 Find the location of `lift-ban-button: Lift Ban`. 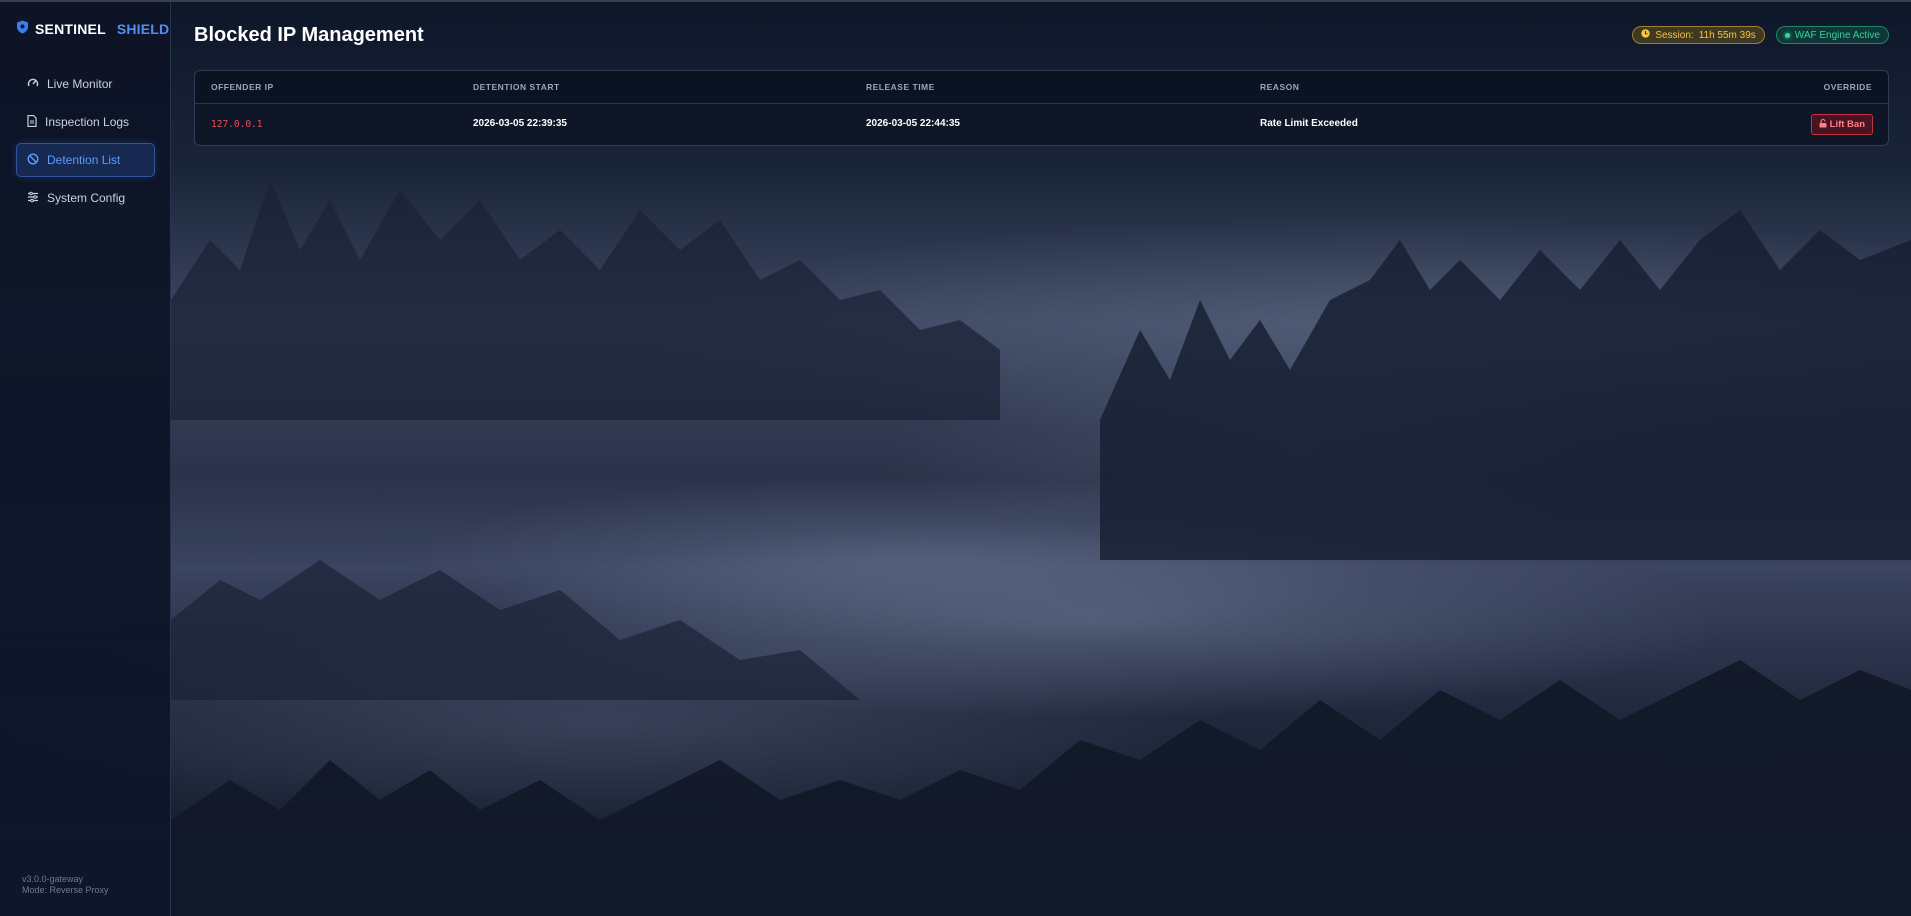

lift-ban-button: Lift Ban is located at coordinates (1841, 124).